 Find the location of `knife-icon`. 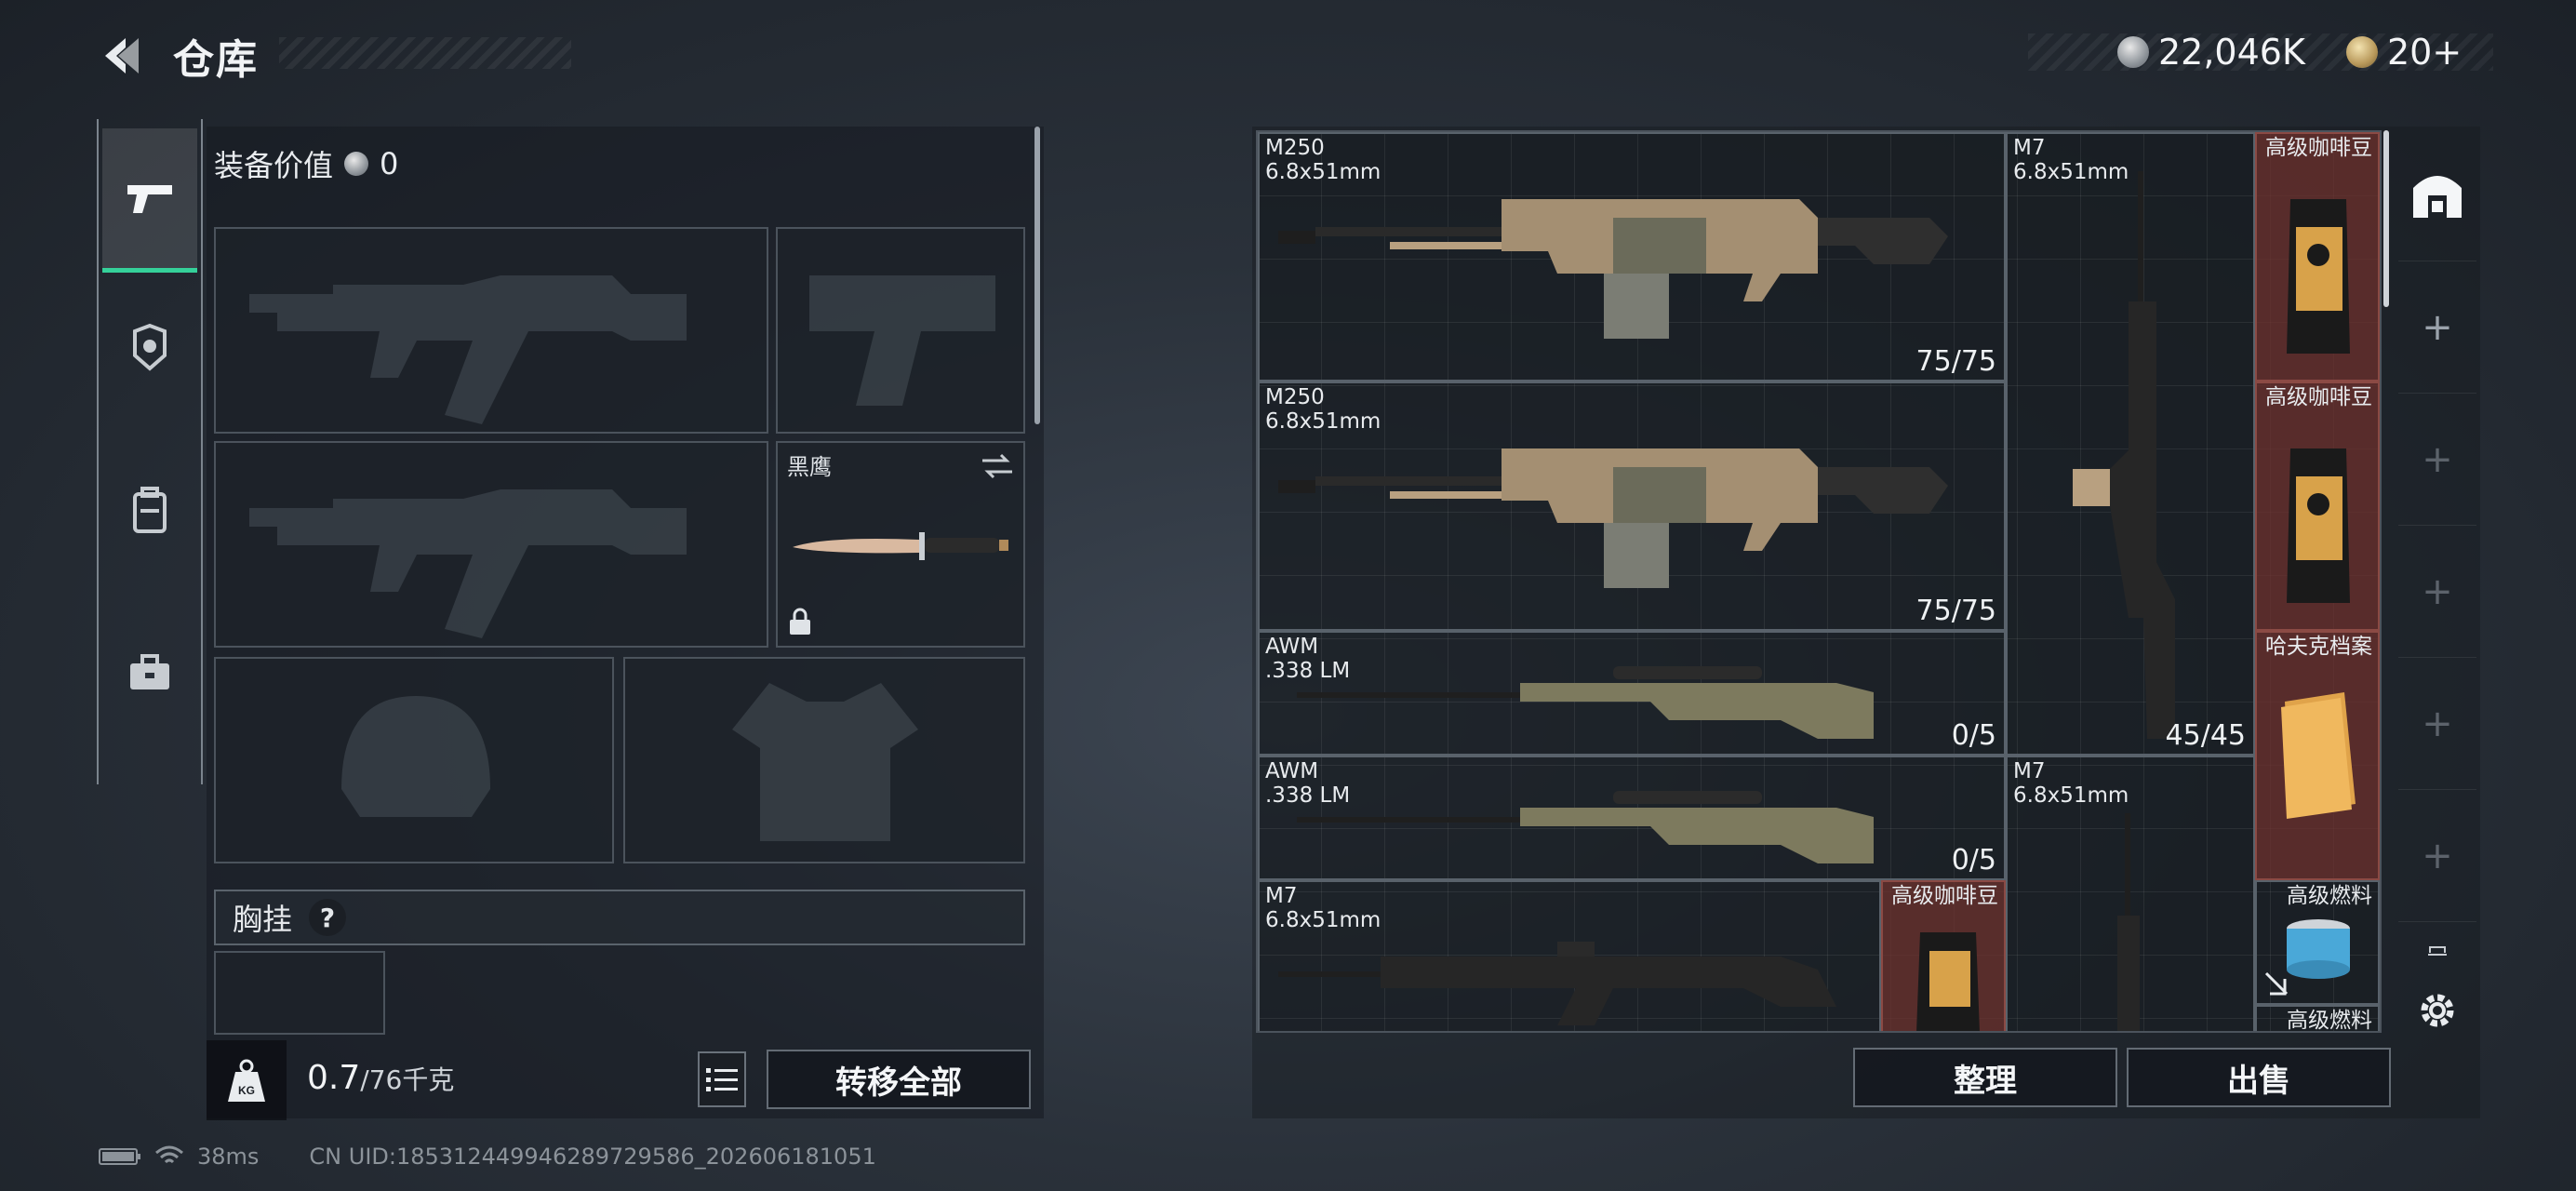

knife-icon is located at coordinates (900, 546).